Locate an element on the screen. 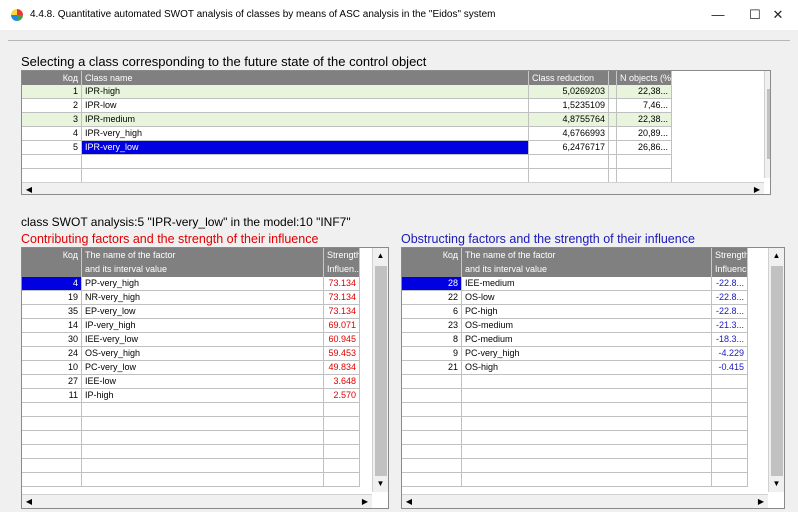  col-spacer-header is located at coordinates (613, 78).